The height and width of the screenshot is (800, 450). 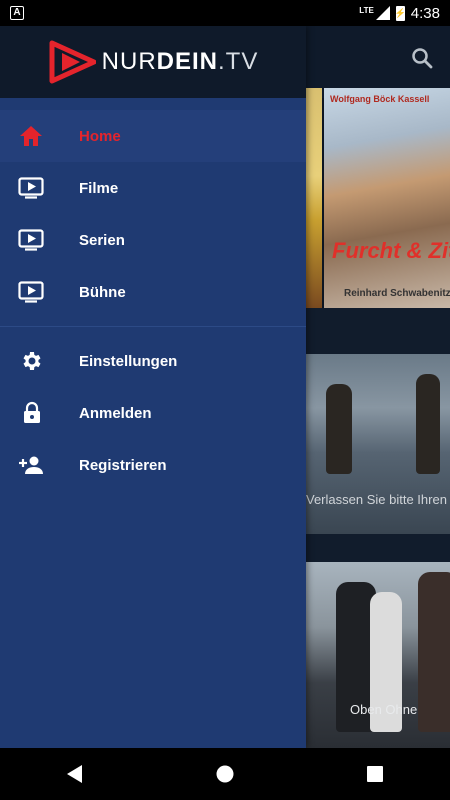 What do you see at coordinates (366, 10) in the screenshot?
I see `network-type: LTE` at bounding box center [366, 10].